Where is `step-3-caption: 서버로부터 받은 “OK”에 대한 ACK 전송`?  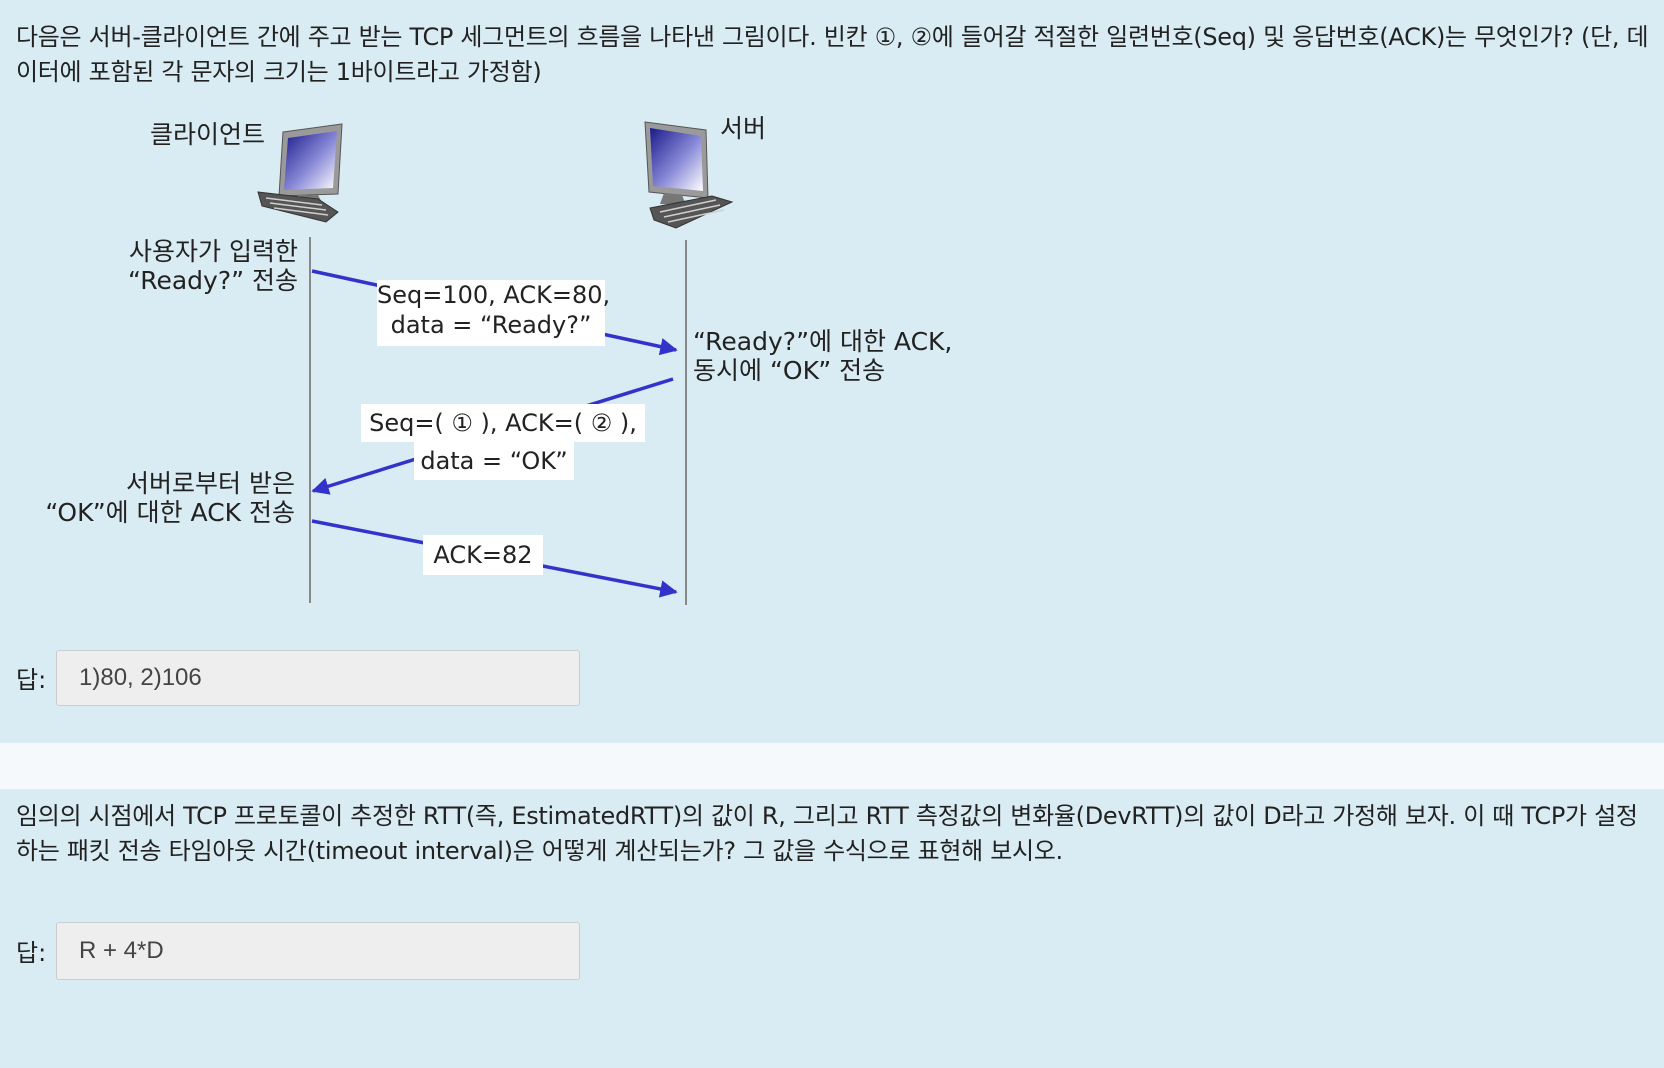 step-3-caption: 서버로부터 받은 “OK”에 대한 ACK 전송 is located at coordinates (157, 498).